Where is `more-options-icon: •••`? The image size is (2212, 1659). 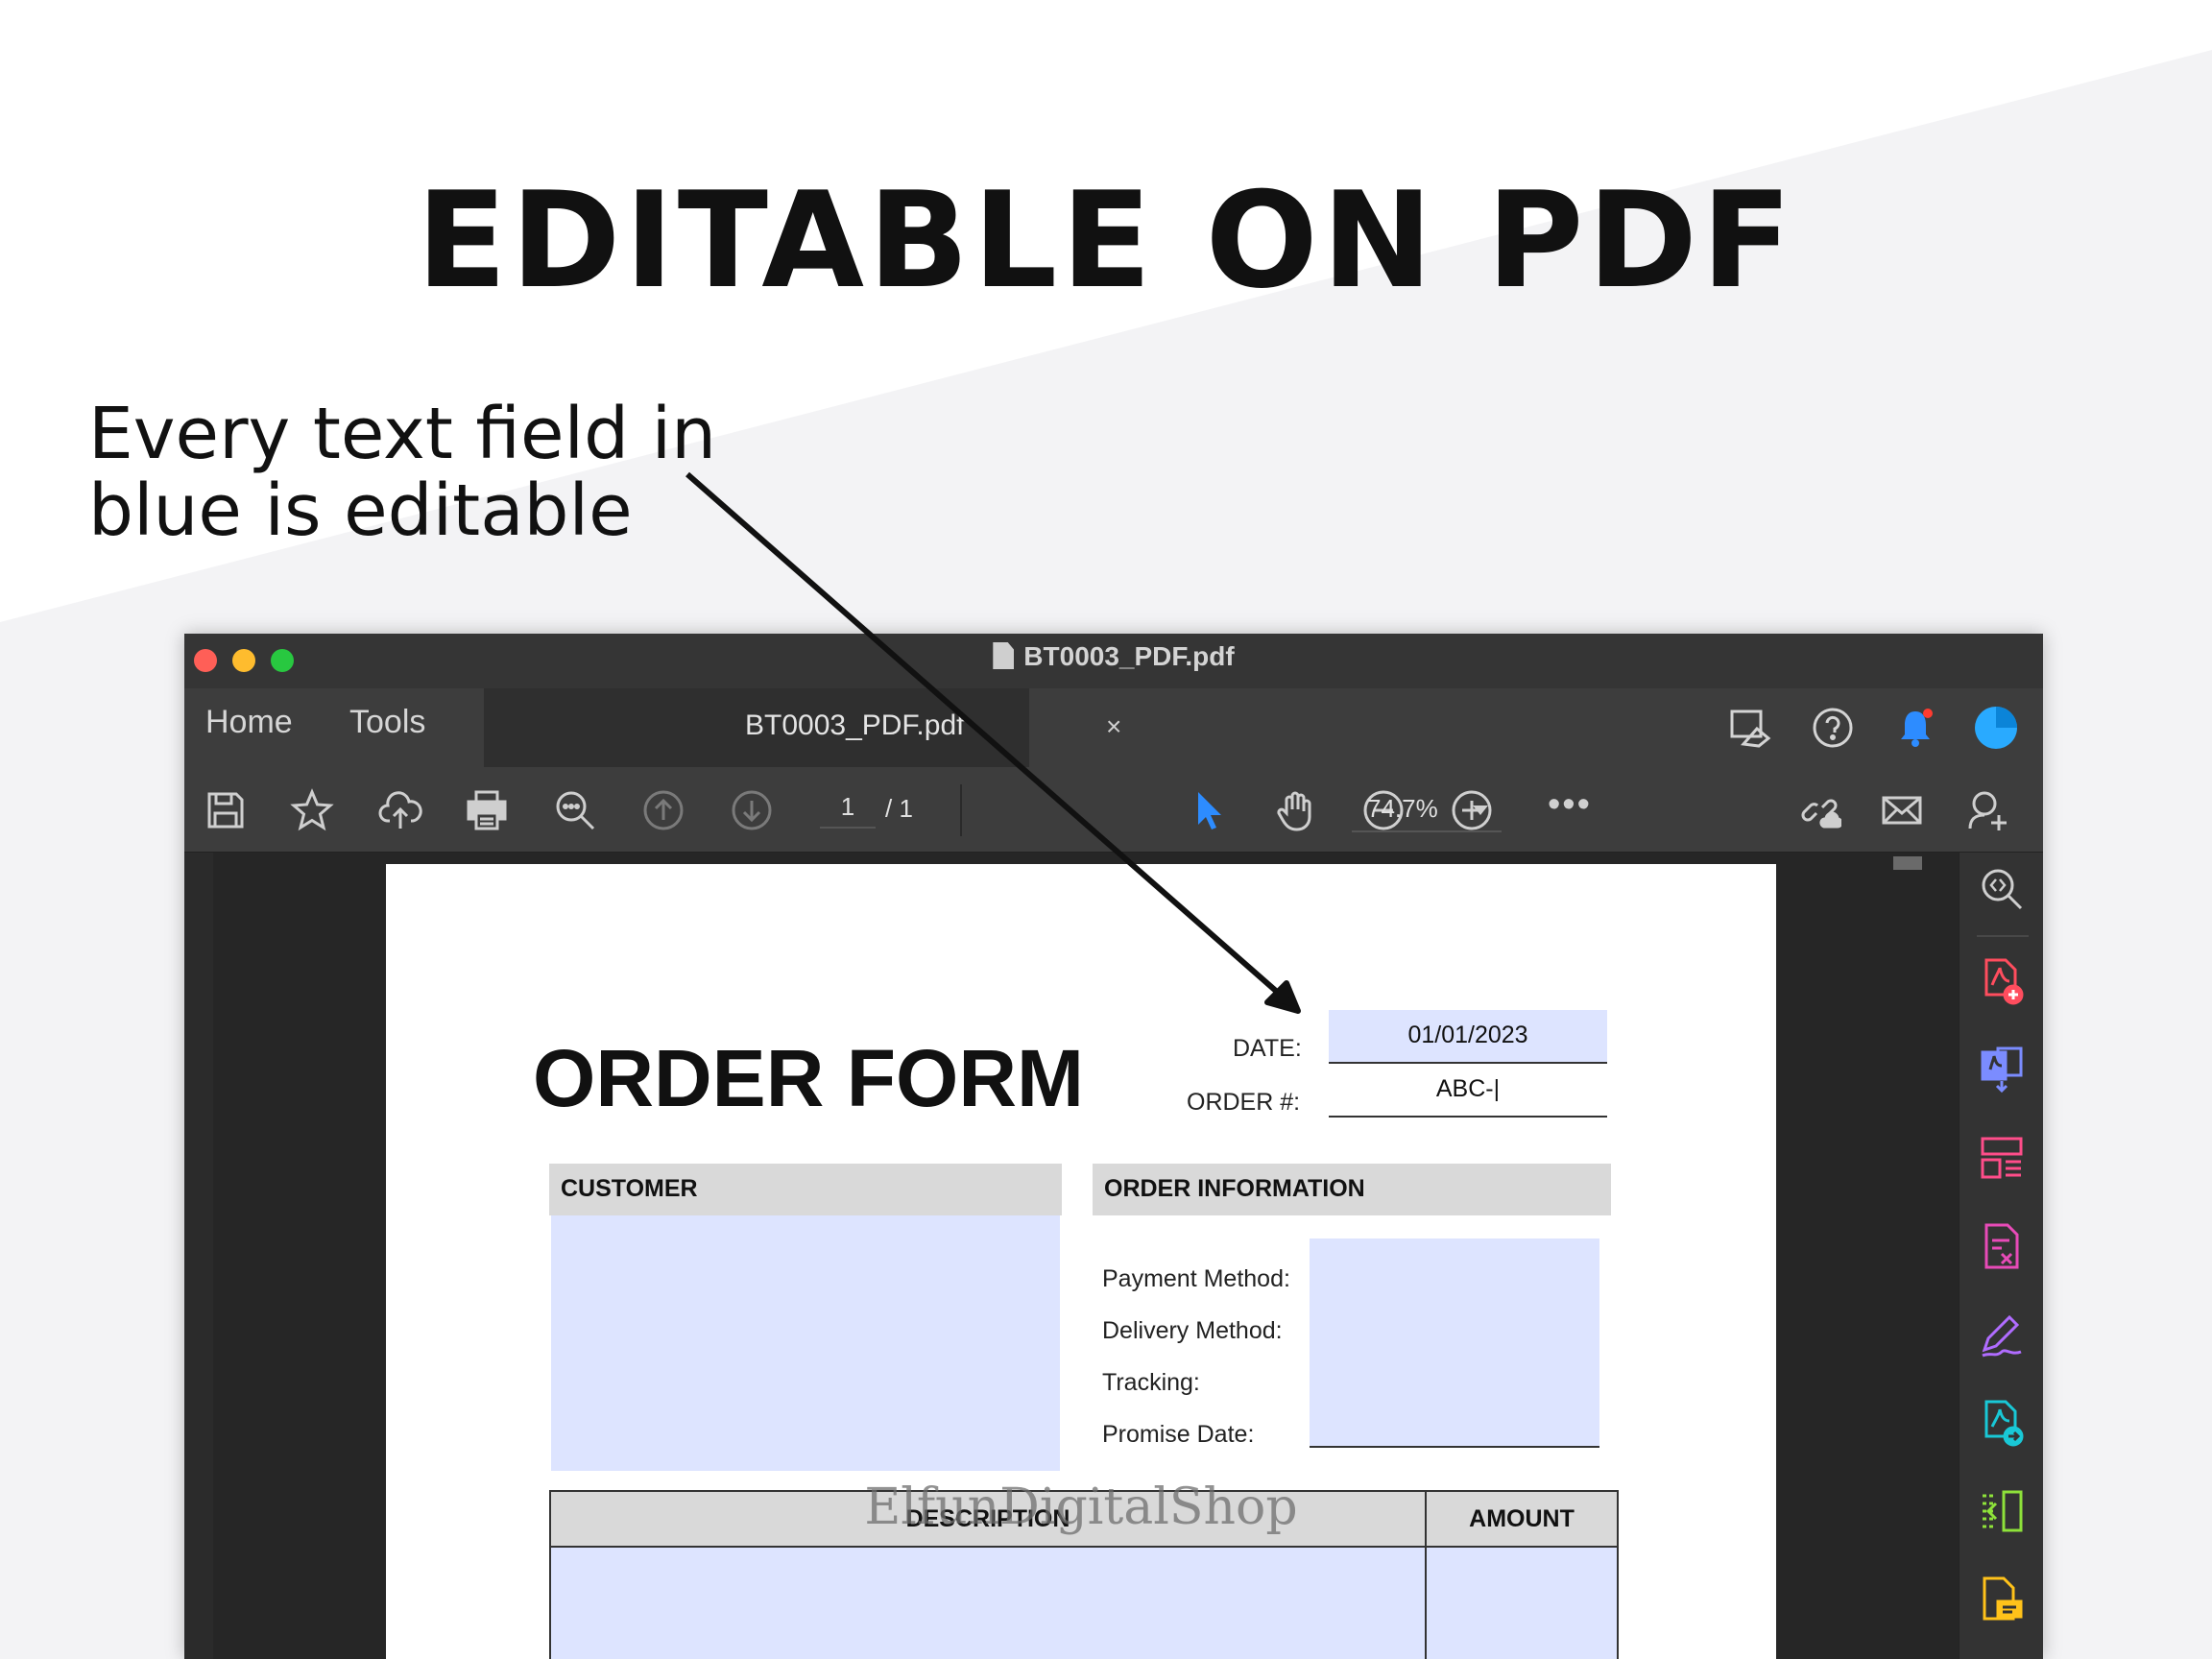 more-options-icon: ••• is located at coordinates (1570, 805).